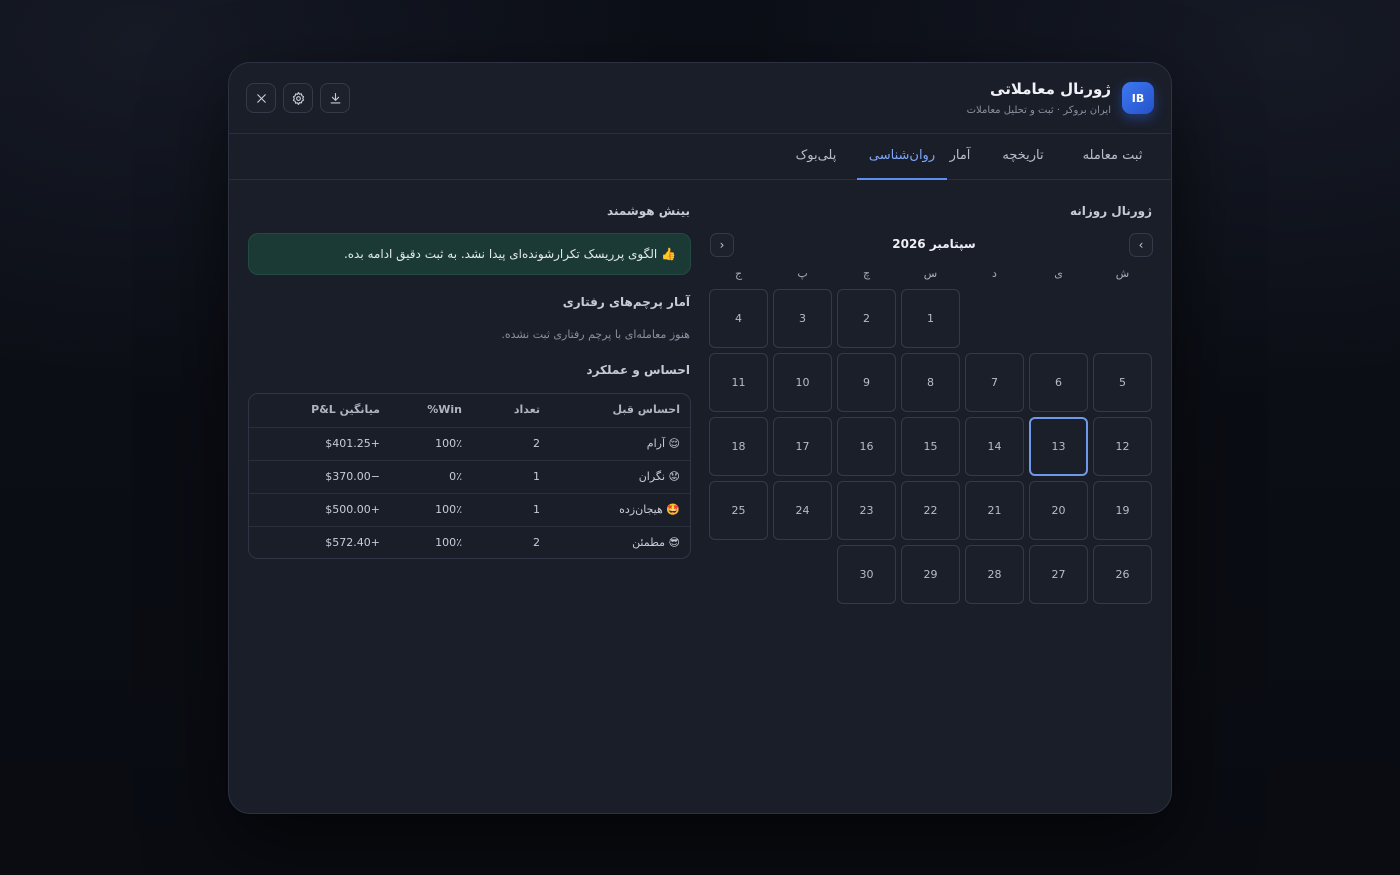 The width and height of the screenshot is (1400, 875). What do you see at coordinates (1122, 510) in the screenshot?
I see `calendar-day: 19` at bounding box center [1122, 510].